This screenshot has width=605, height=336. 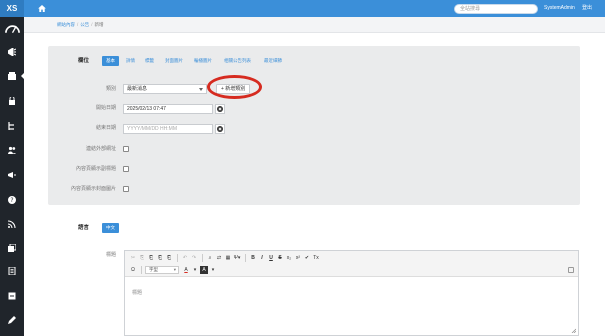 I want to click on sidebar: ?, so click(x=12, y=176).